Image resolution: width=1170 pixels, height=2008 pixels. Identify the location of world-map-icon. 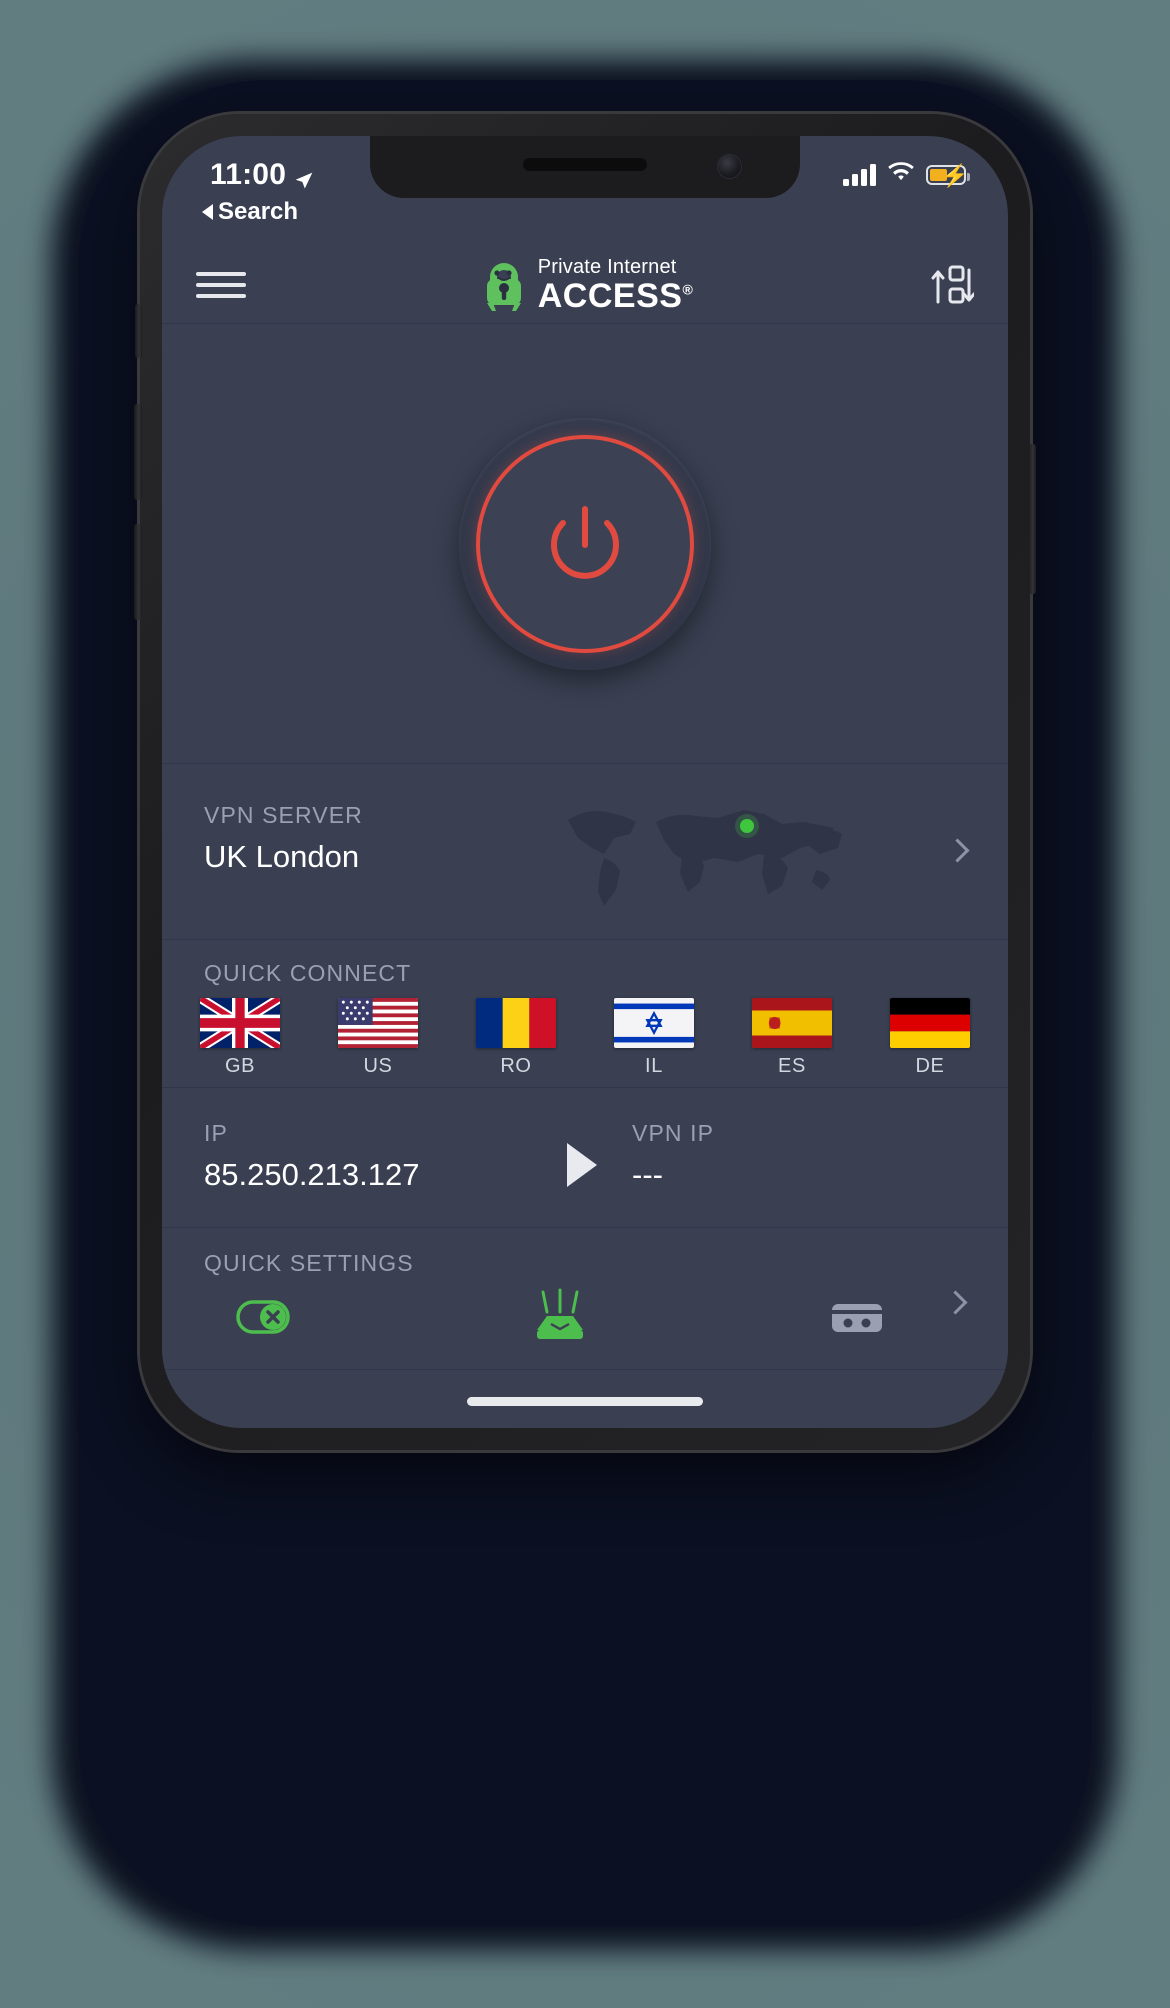
(705, 851).